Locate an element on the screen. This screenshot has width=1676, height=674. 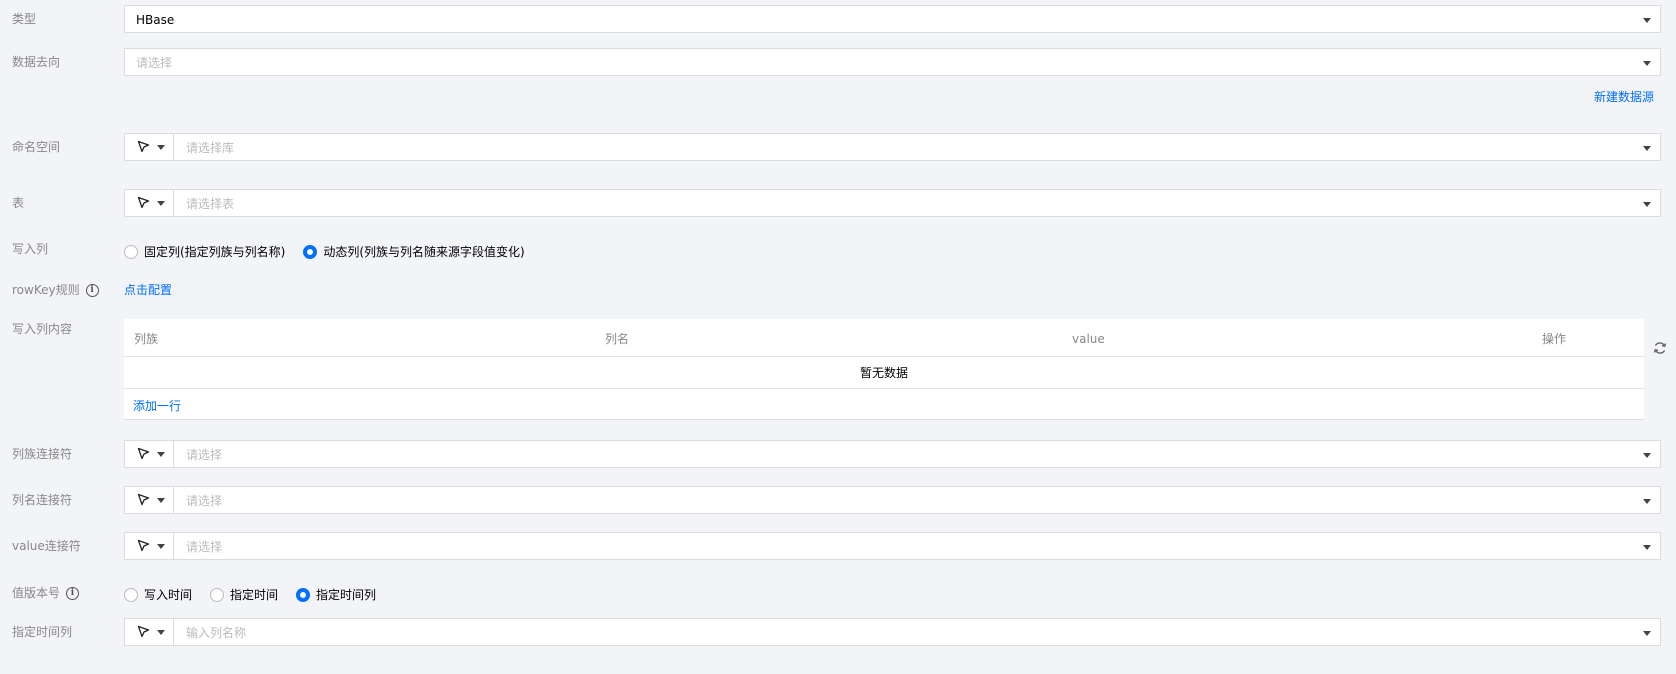
write-columns-label: 写入列 is located at coordinates (30, 249).